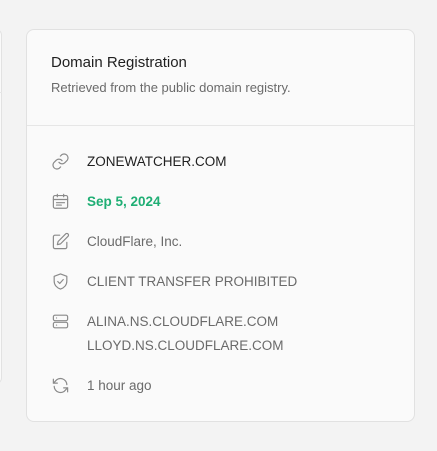 This screenshot has width=437, height=451. I want to click on nameserver-item: ALINA.NS.CLOUDFLARE.COM, so click(183, 321).